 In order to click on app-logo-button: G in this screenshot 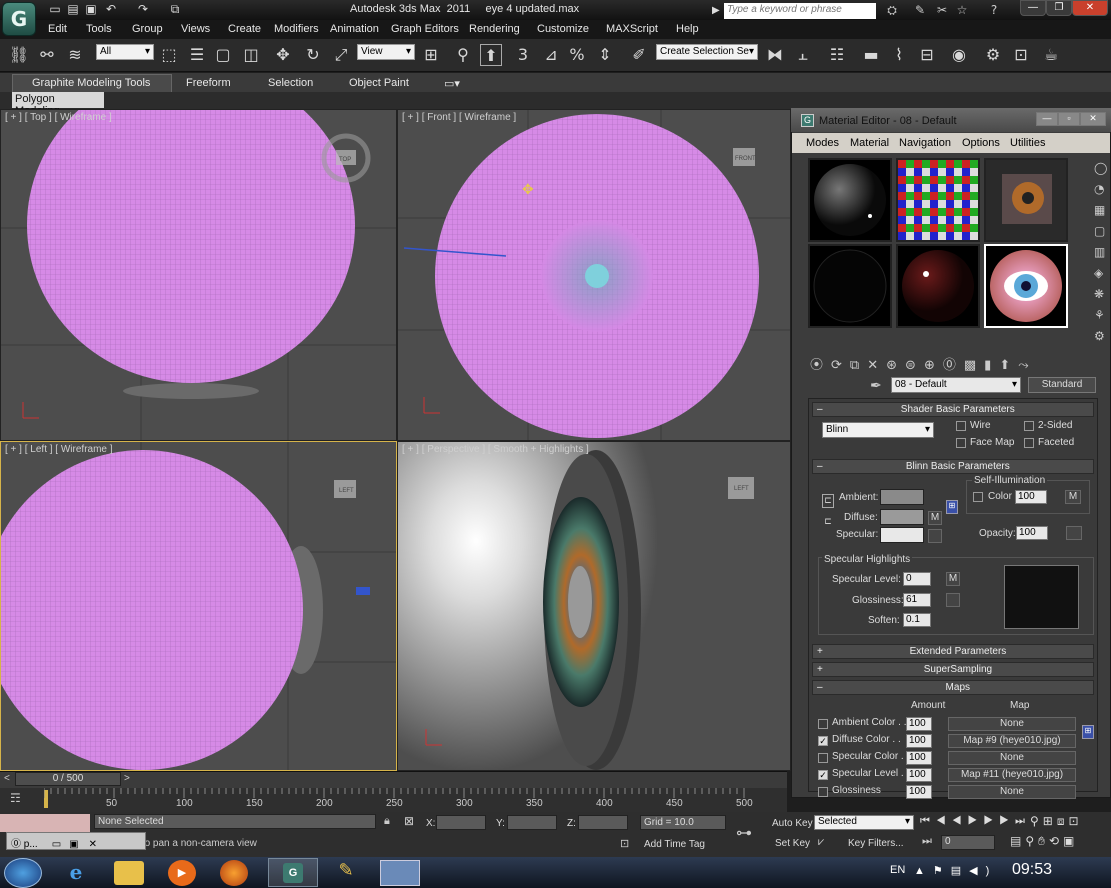, I will do `click(19, 19)`.